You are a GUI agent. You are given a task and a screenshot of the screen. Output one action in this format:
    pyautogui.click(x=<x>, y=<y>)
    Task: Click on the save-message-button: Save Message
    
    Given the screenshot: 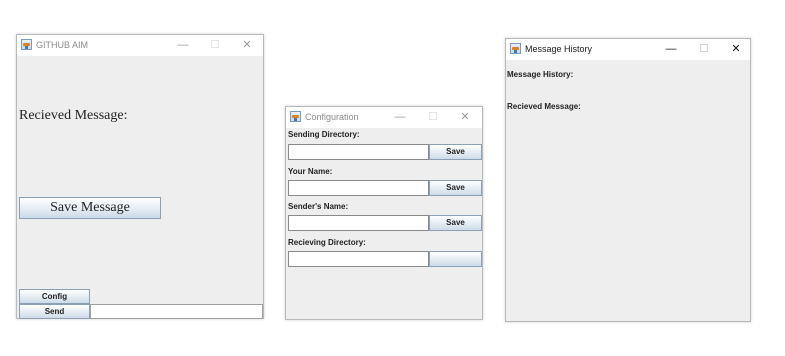 What is the action you would take?
    pyautogui.click(x=90, y=208)
    